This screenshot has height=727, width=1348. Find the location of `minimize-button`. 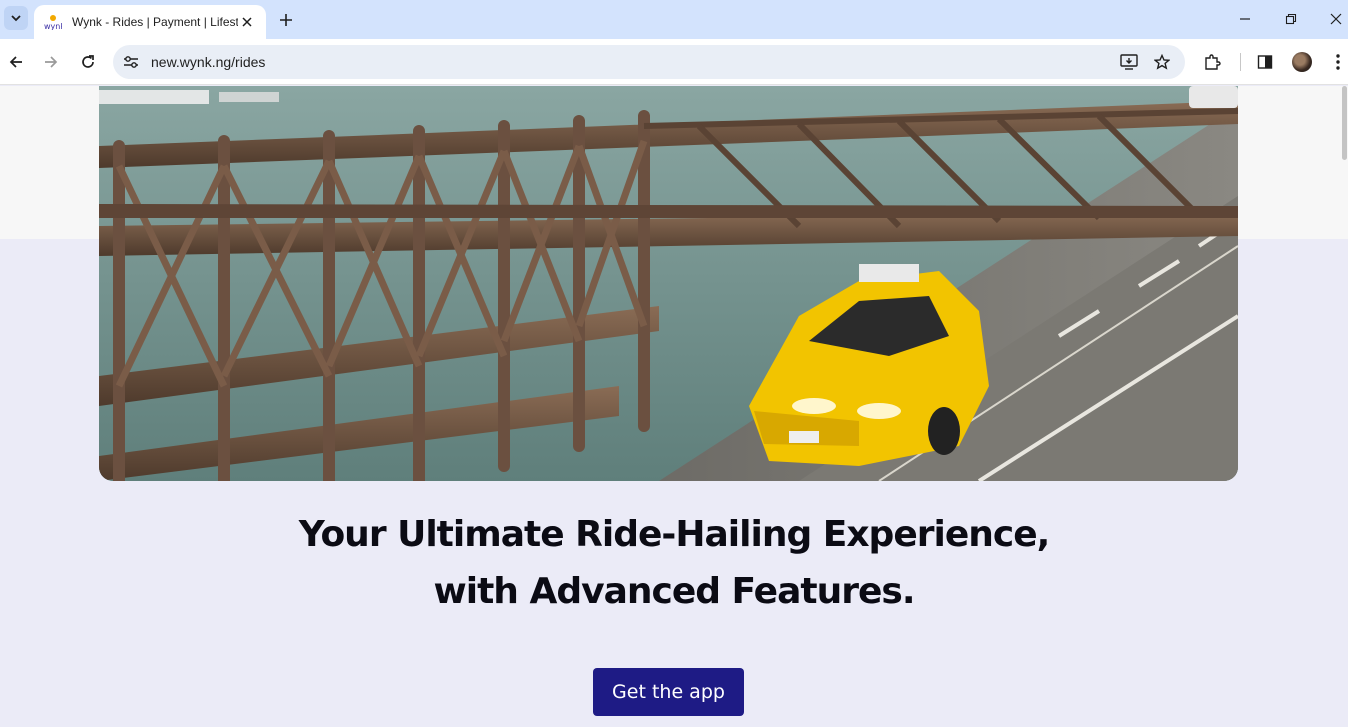

minimize-button is located at coordinates (1245, 19).